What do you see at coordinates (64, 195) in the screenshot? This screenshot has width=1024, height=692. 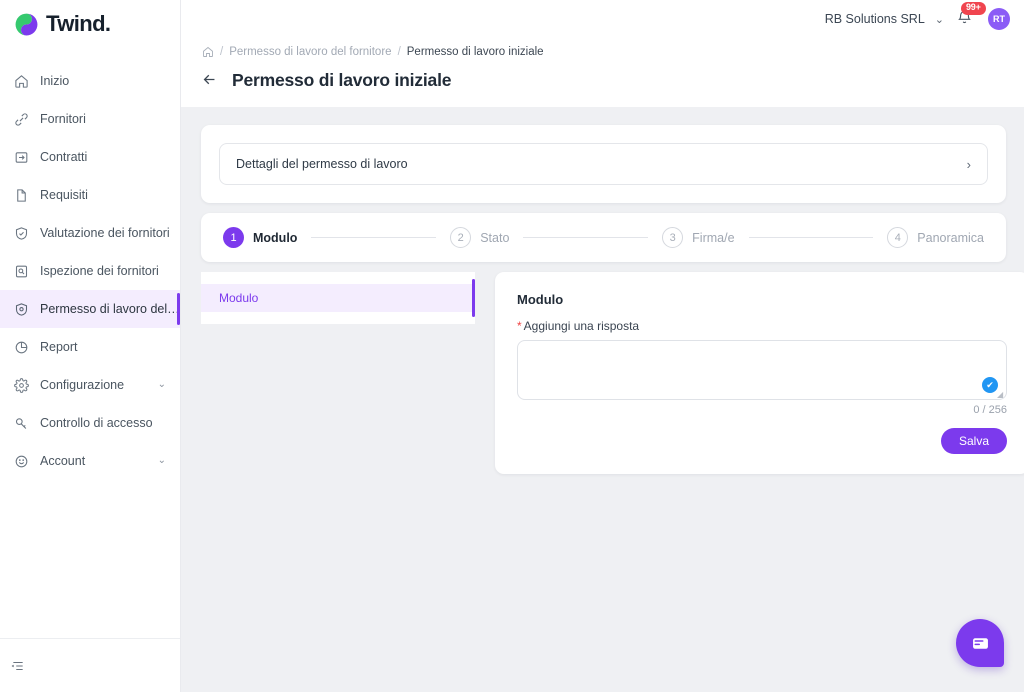 I see `sidebar-item-label: Requisiti` at bounding box center [64, 195].